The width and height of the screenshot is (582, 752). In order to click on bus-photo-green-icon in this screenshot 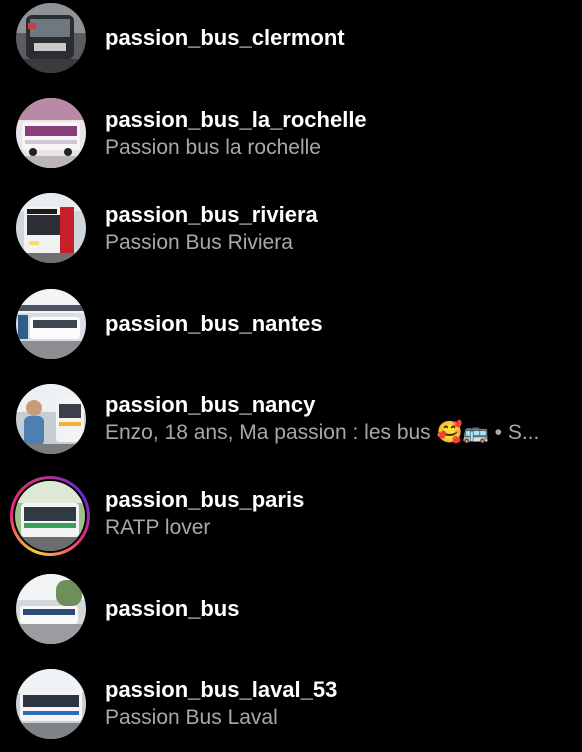, I will do `click(50, 516)`.